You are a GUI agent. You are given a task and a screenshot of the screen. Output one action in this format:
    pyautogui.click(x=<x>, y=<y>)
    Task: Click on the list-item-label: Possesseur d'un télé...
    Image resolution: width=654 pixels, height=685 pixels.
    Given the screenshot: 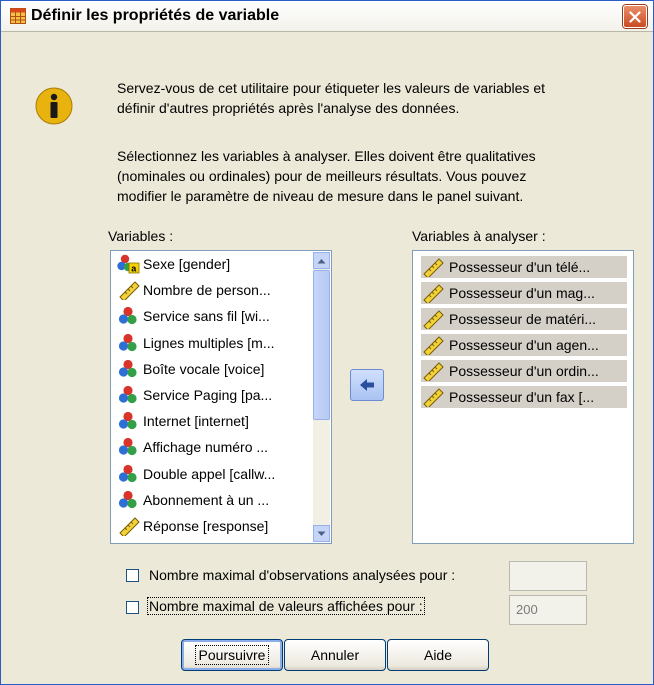 What is the action you would take?
    pyautogui.click(x=520, y=267)
    